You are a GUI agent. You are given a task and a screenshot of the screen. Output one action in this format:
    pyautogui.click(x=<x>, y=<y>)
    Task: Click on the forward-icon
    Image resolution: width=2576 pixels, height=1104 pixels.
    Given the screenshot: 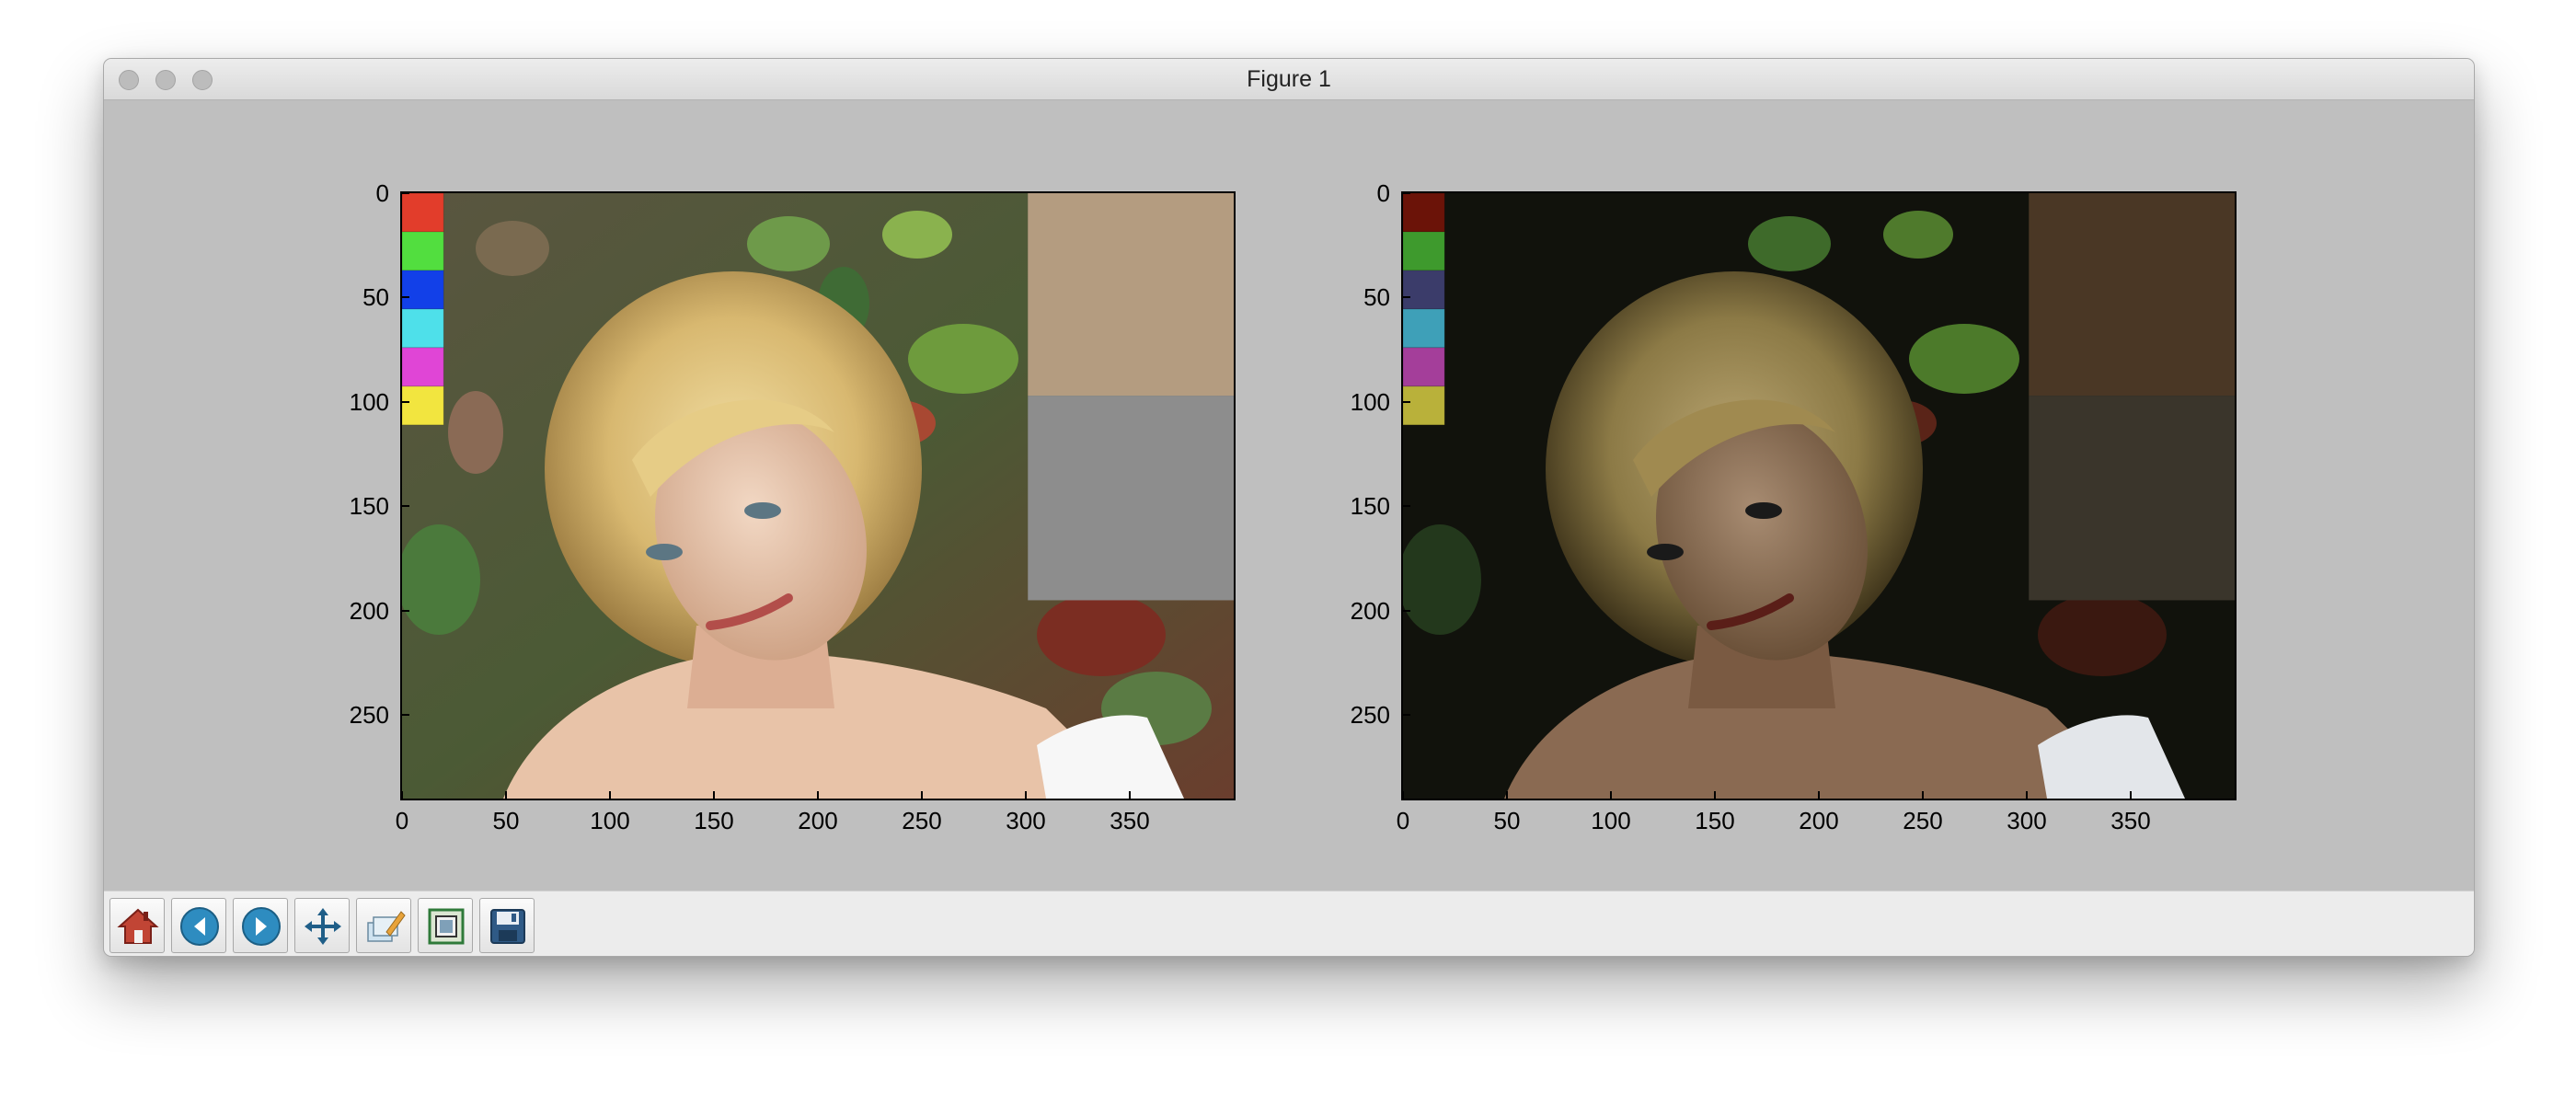 What is the action you would take?
    pyautogui.click(x=261, y=926)
    